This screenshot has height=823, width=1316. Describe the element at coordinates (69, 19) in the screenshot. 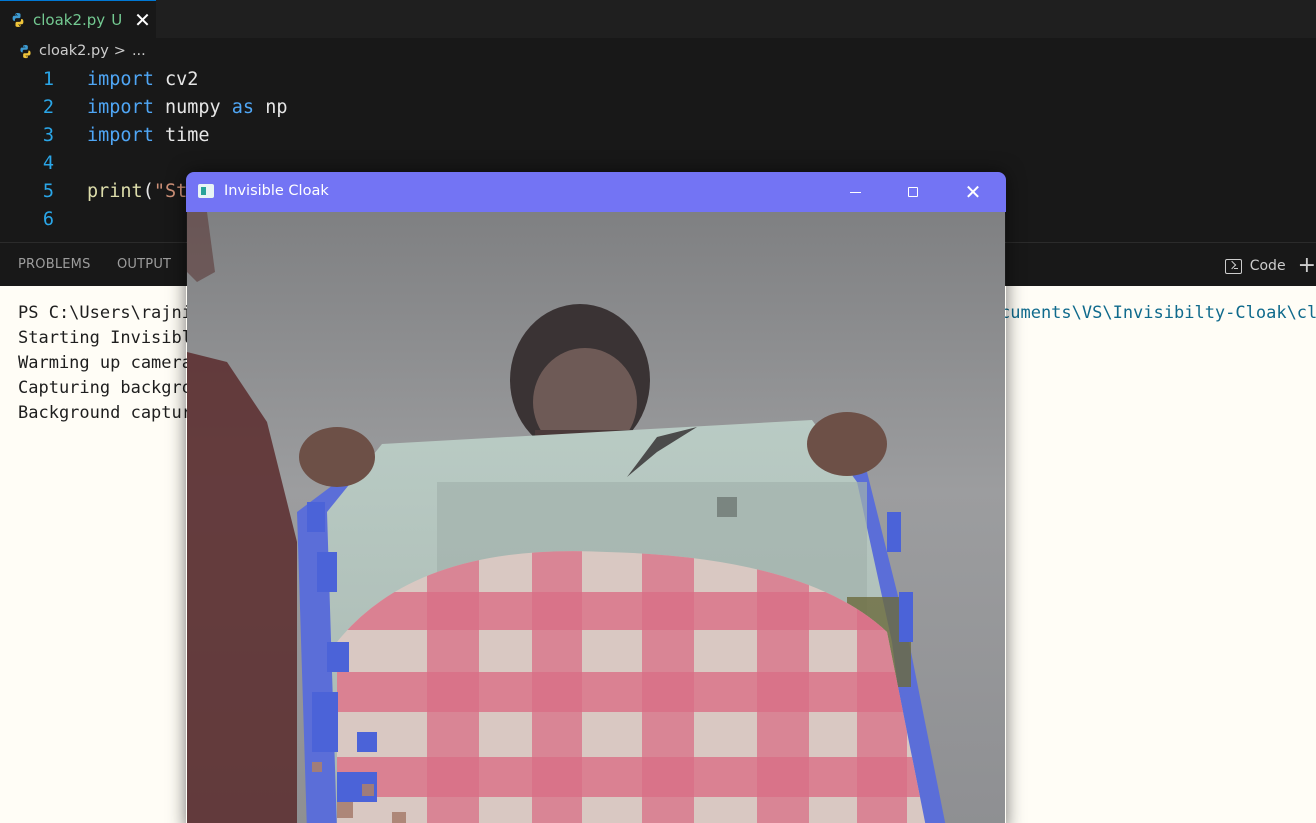

I see `tab-label: cloak2.py` at that location.